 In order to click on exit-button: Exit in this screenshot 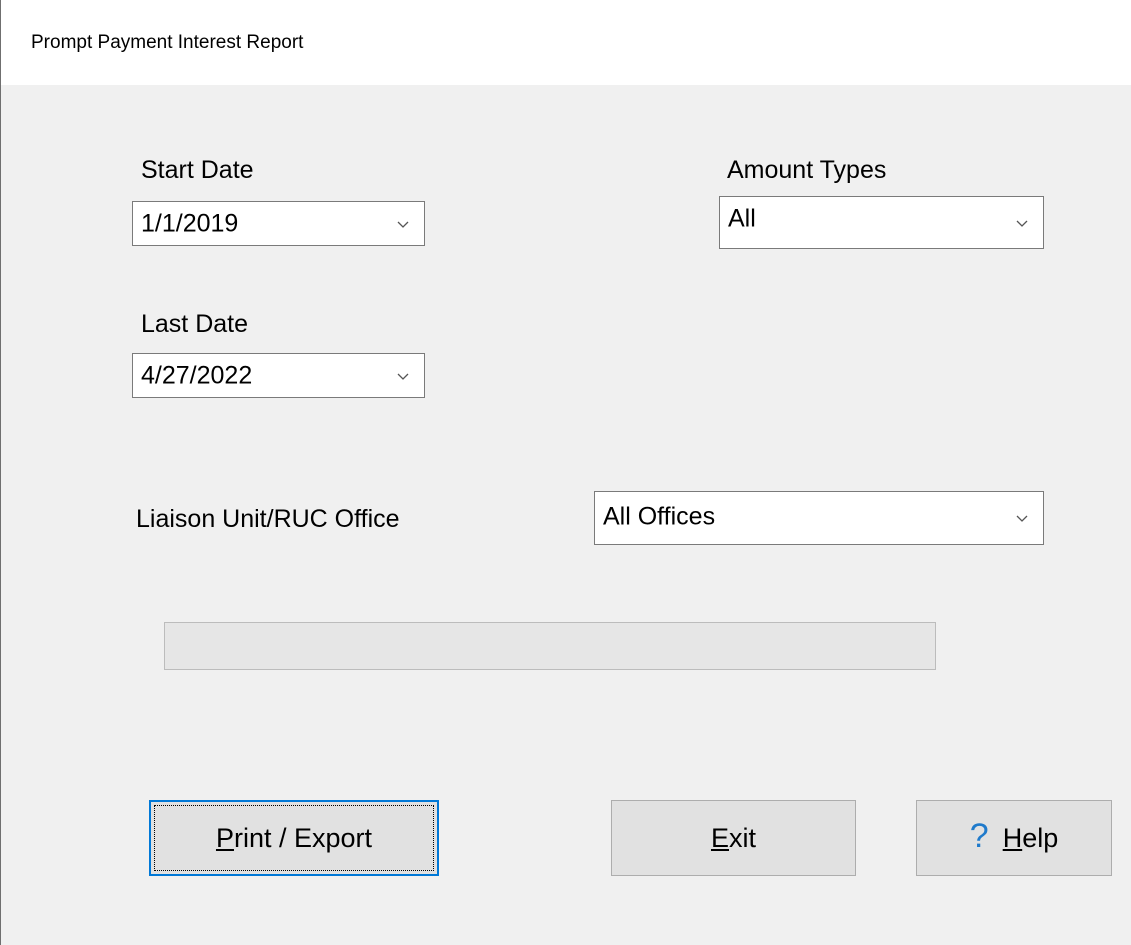, I will do `click(733, 838)`.